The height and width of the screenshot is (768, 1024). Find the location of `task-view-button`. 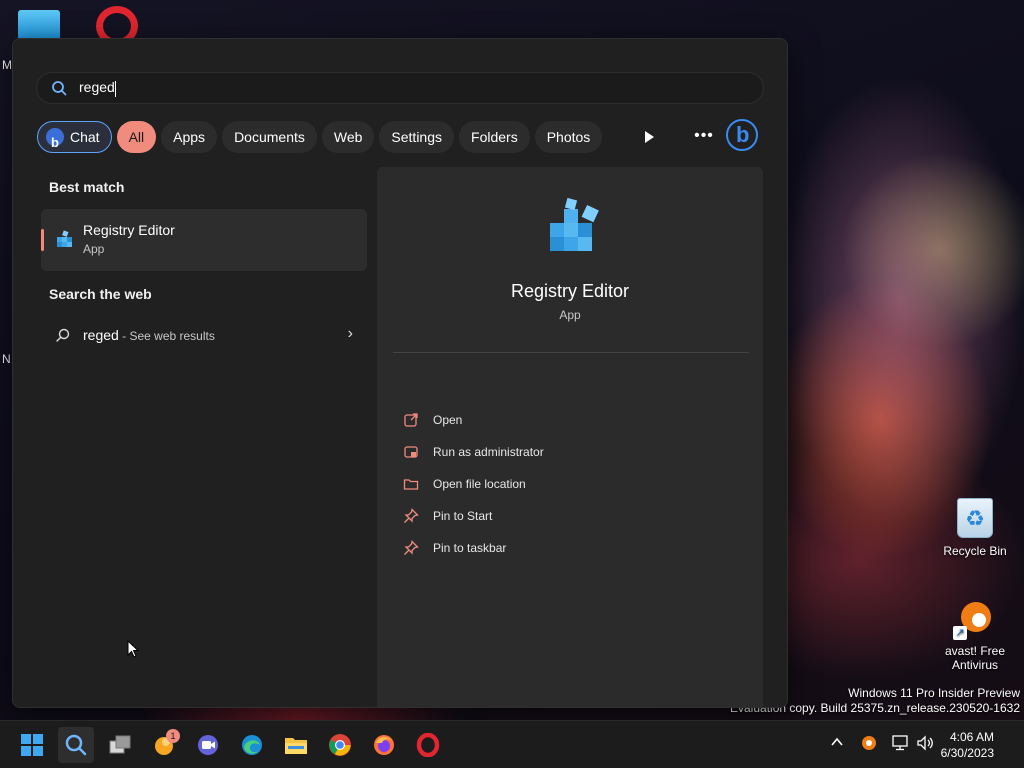

task-view-button is located at coordinates (120, 745).